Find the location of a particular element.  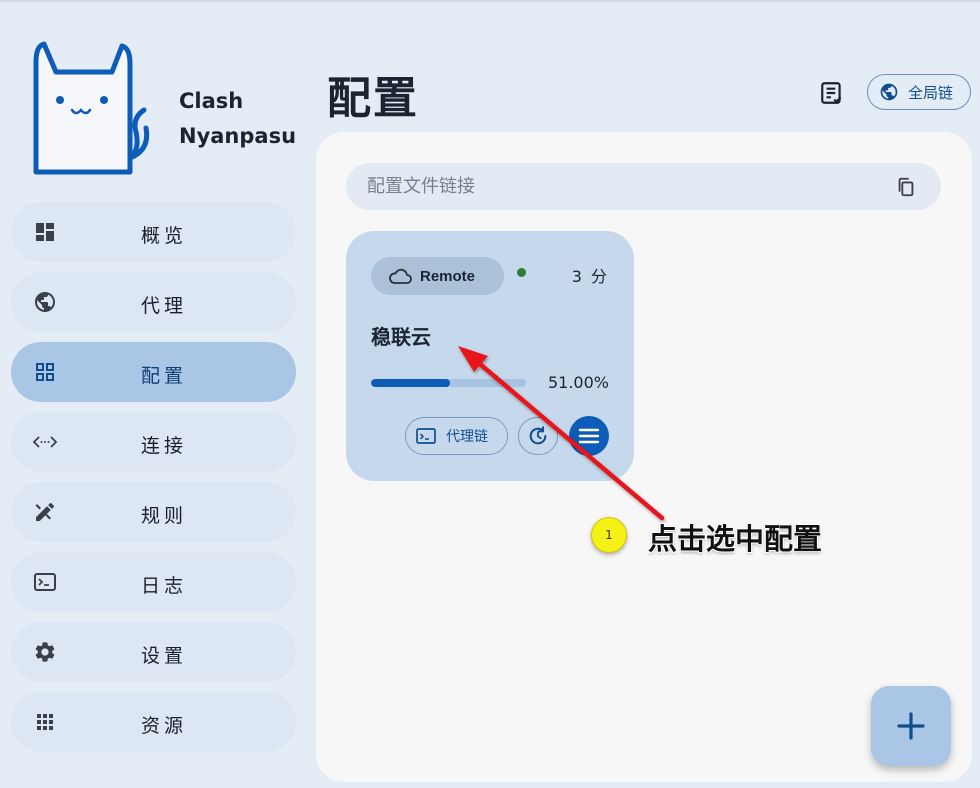

profile-update-time: 3 分 is located at coordinates (590, 276).